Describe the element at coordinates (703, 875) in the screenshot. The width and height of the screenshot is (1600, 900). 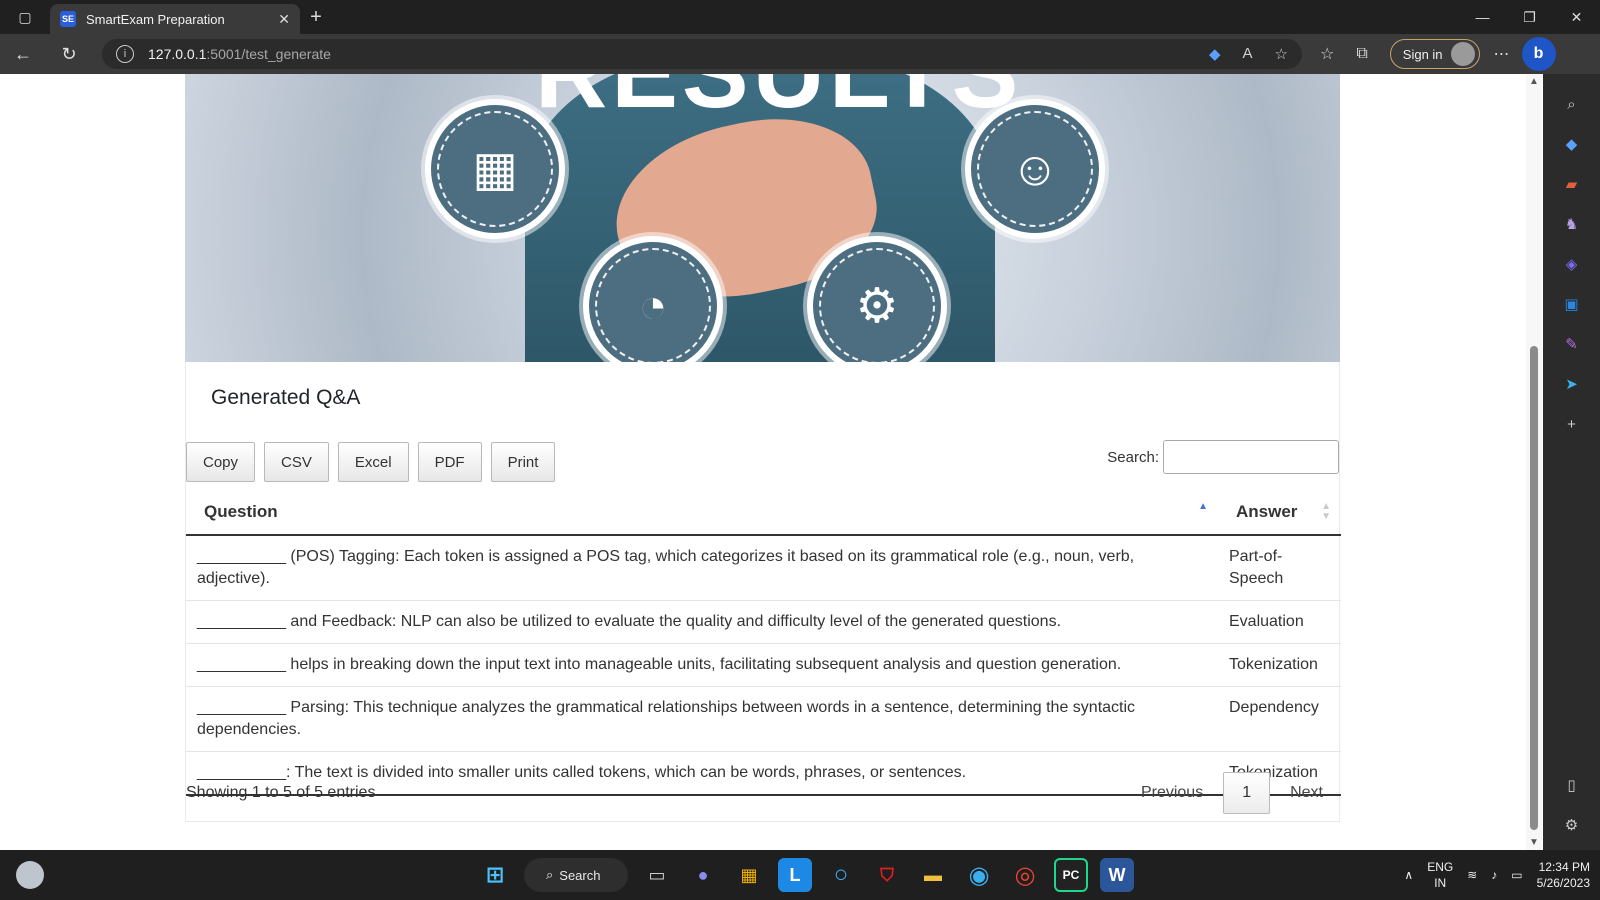
I see `chat-icon: ●` at that location.